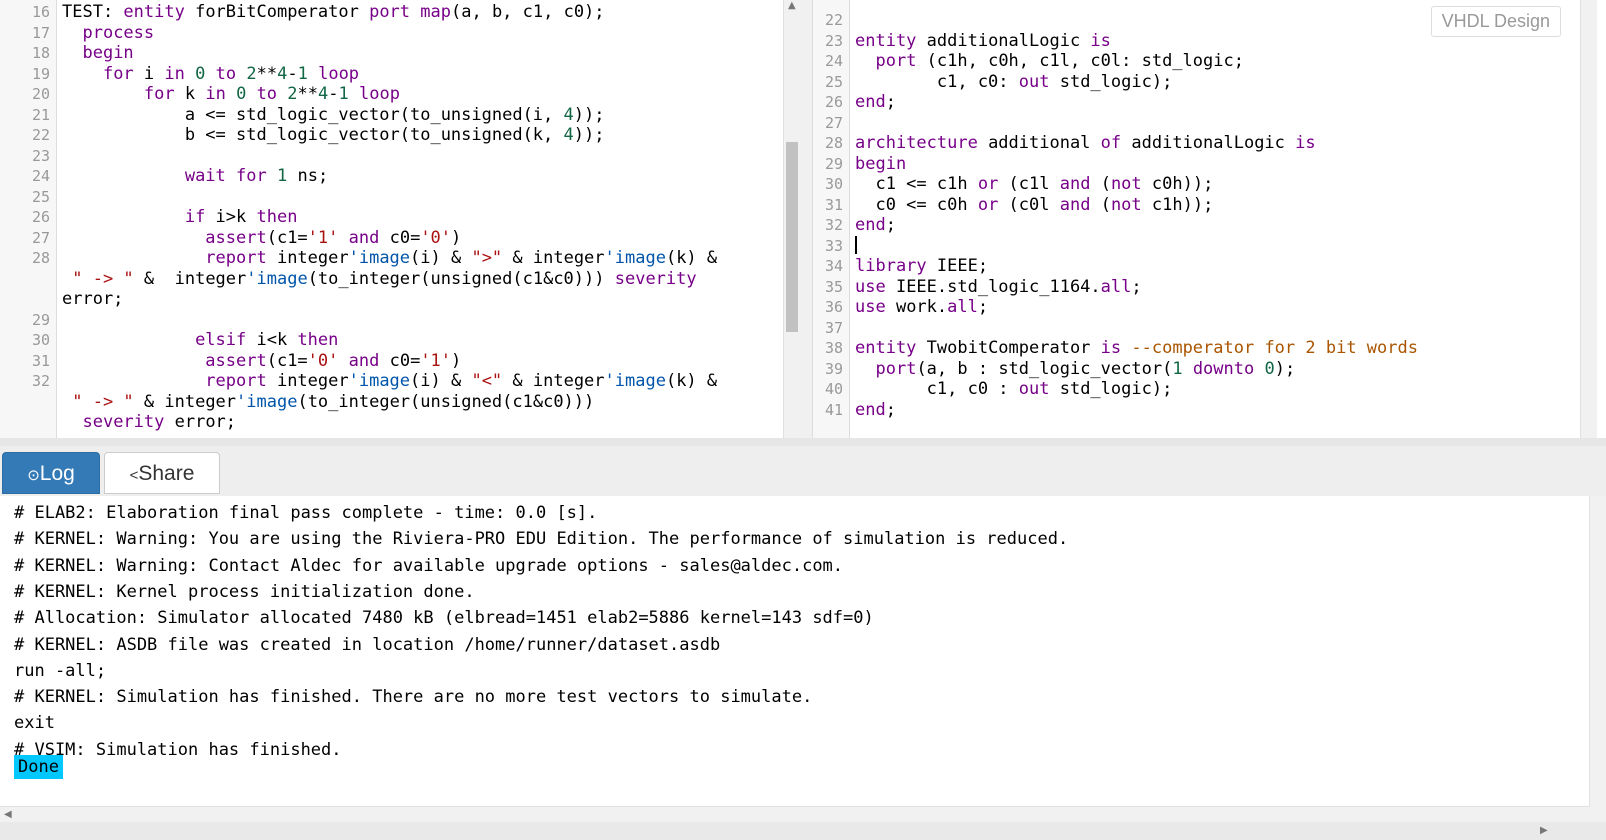 The image size is (1606, 840). Describe the element at coordinates (400, 53) in the screenshot. I see `code-line: 18 begin` at that location.